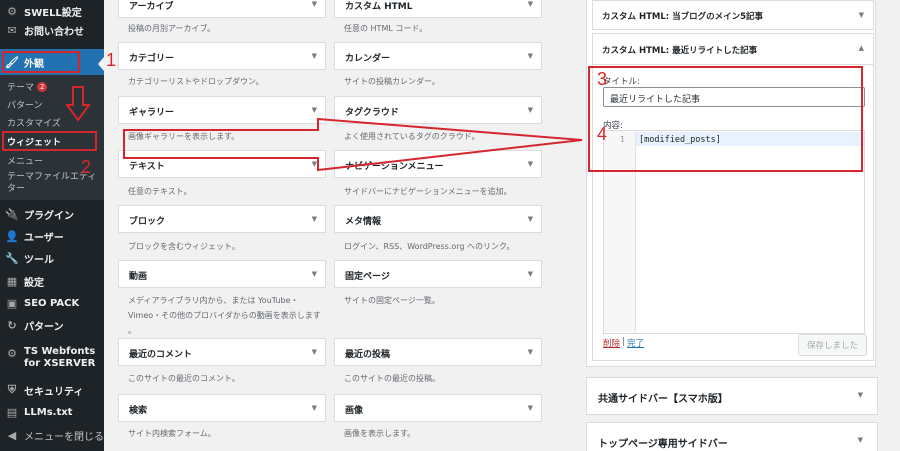 Image resolution: width=900 pixels, height=451 pixels. I want to click on menu-contact: ✉ お問い合わせ, so click(52, 30).